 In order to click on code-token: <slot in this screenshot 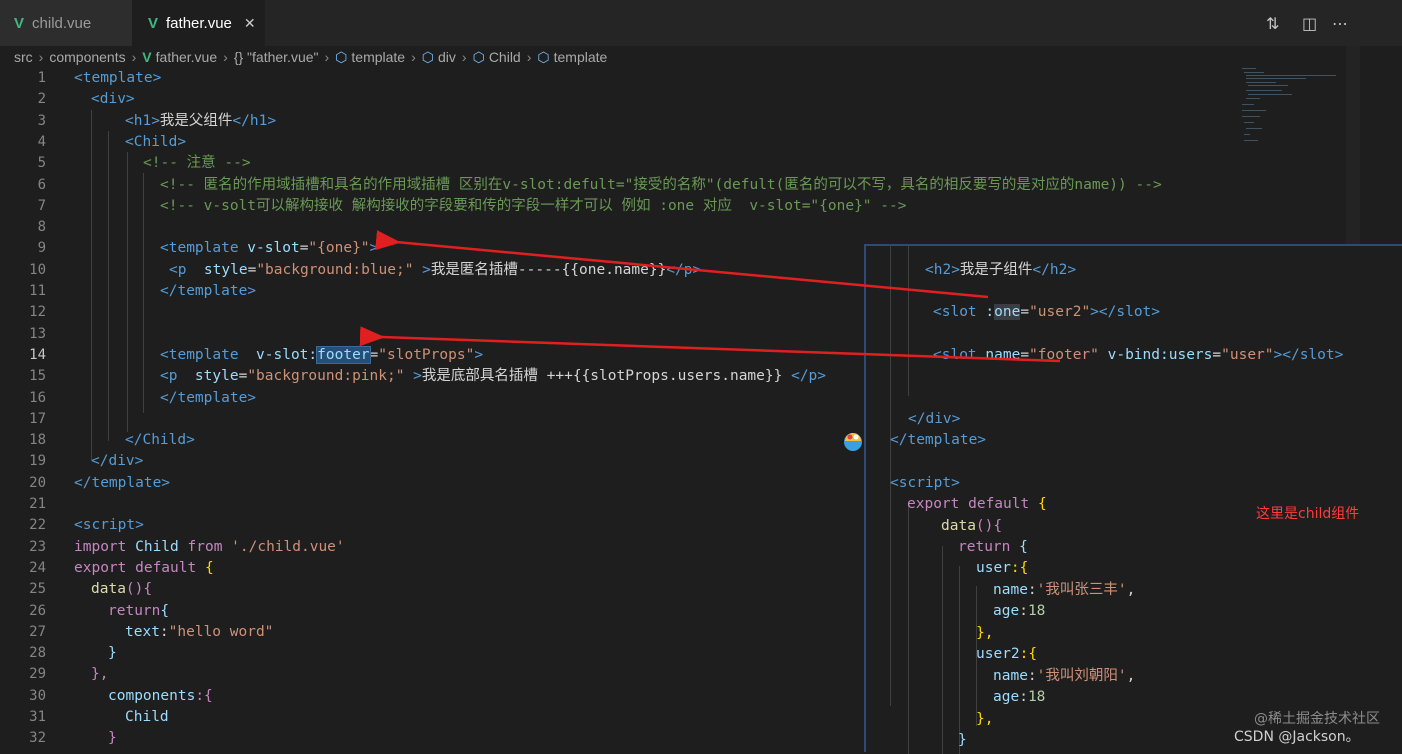, I will do `click(955, 312)`.